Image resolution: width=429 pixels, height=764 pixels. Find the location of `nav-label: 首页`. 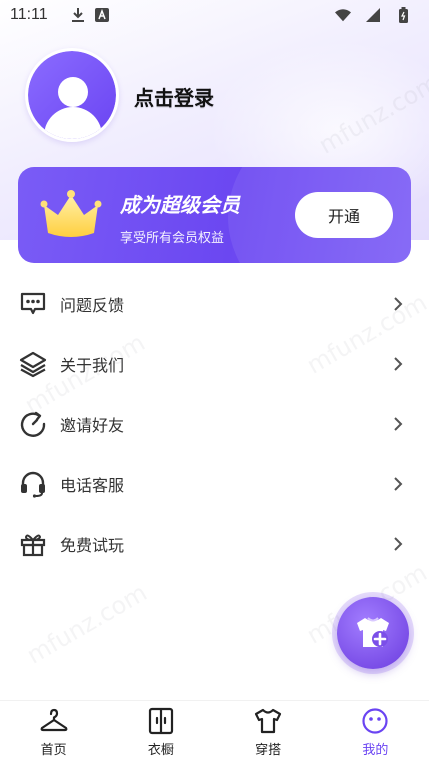

nav-label: 首页 is located at coordinates (53, 750).